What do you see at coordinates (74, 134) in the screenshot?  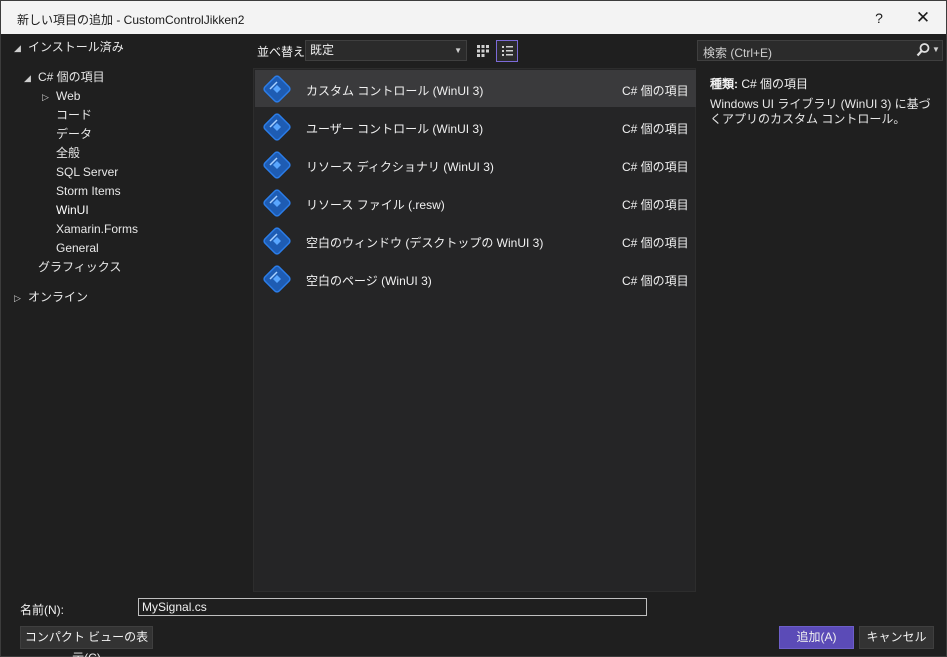 I see `tree-node-data: データ` at bounding box center [74, 134].